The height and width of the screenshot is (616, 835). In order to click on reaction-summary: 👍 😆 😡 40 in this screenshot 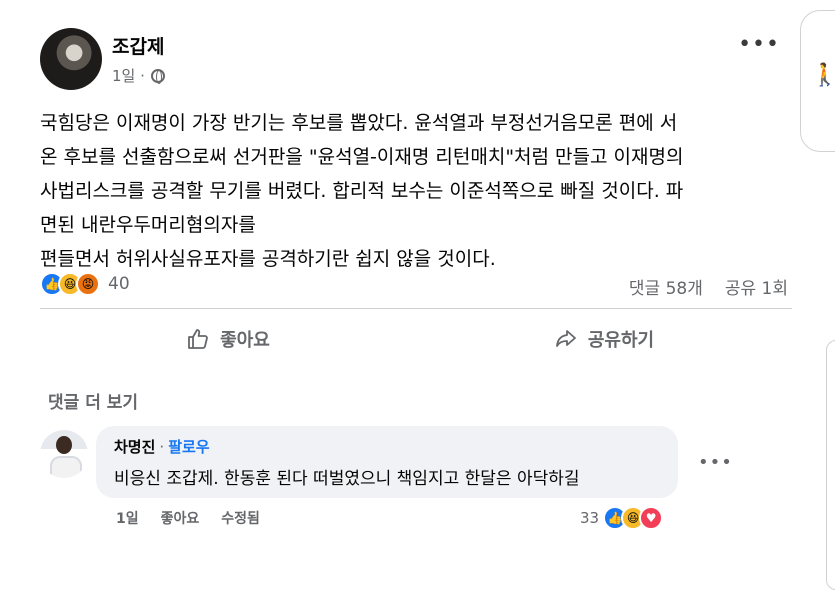, I will do `click(85, 284)`.